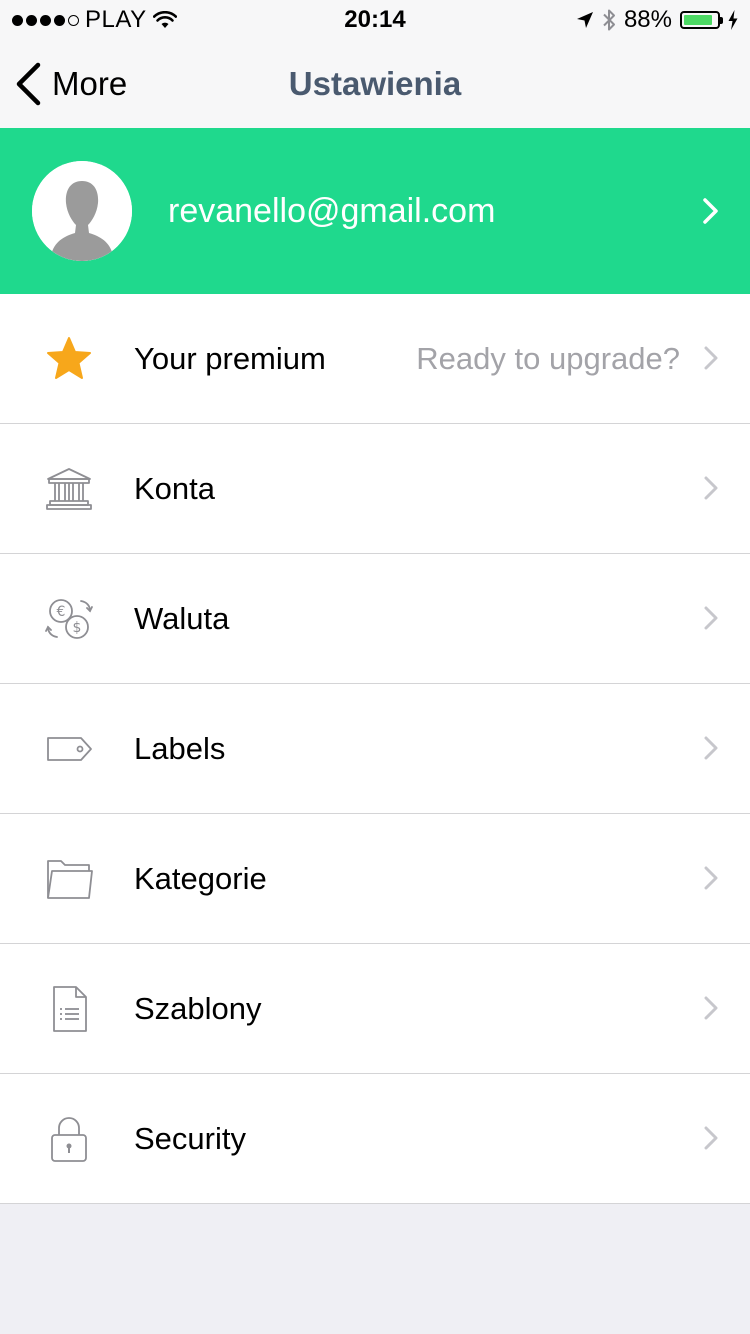 The height and width of the screenshot is (1334, 750). I want to click on settings-row-kategorie: Kategorie, so click(375, 879).